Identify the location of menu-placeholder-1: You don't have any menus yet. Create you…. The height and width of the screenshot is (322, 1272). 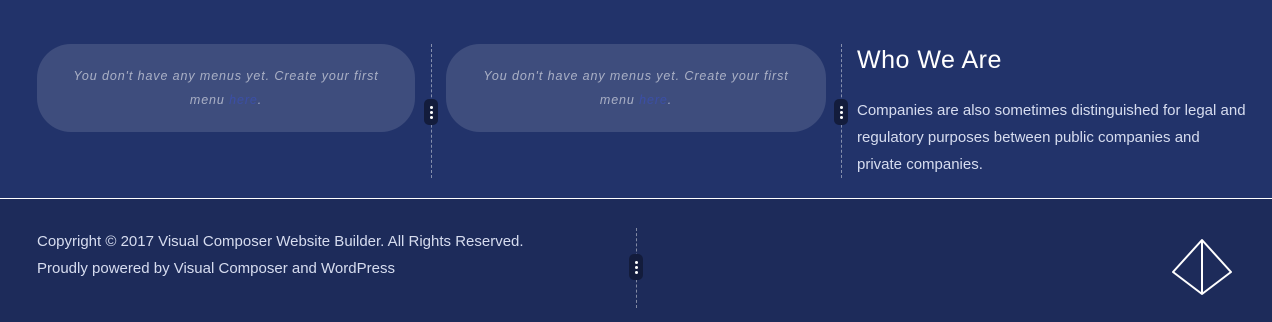
(226, 88).